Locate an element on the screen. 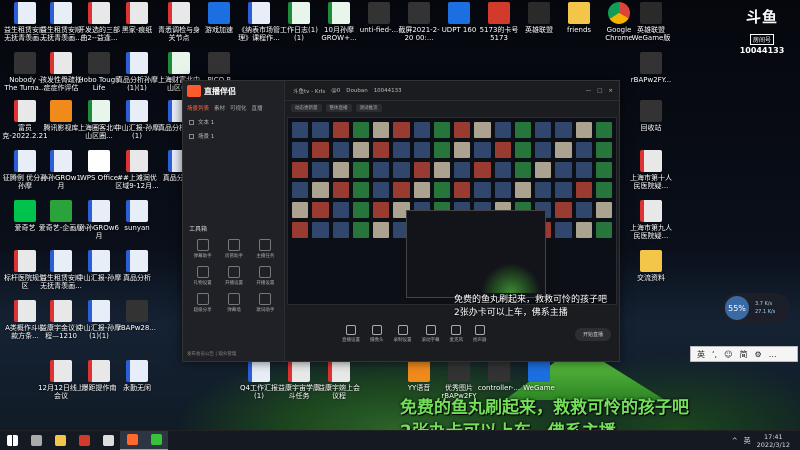 This screenshot has height=450, width=800. maximize-button: □ is located at coordinates (599, 91).